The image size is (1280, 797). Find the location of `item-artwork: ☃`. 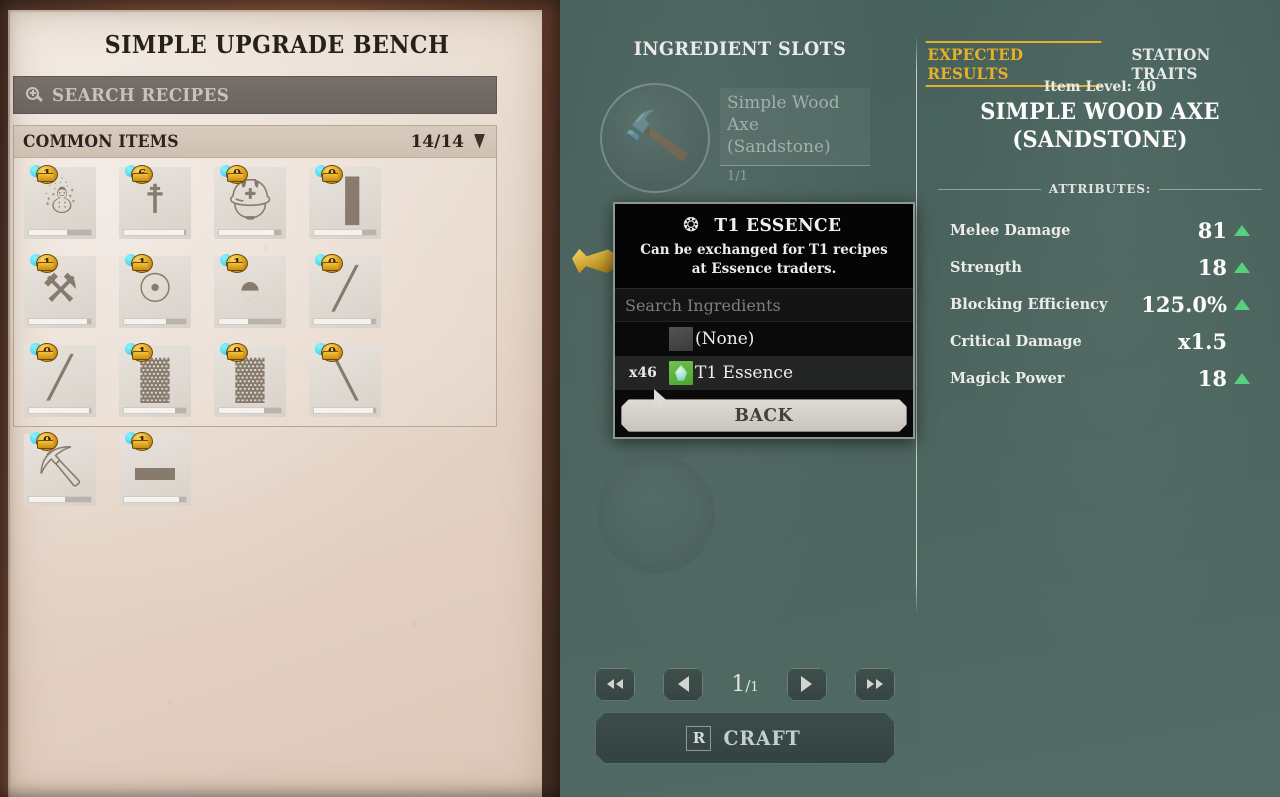

item-artwork: ☃ is located at coordinates (60, 200).